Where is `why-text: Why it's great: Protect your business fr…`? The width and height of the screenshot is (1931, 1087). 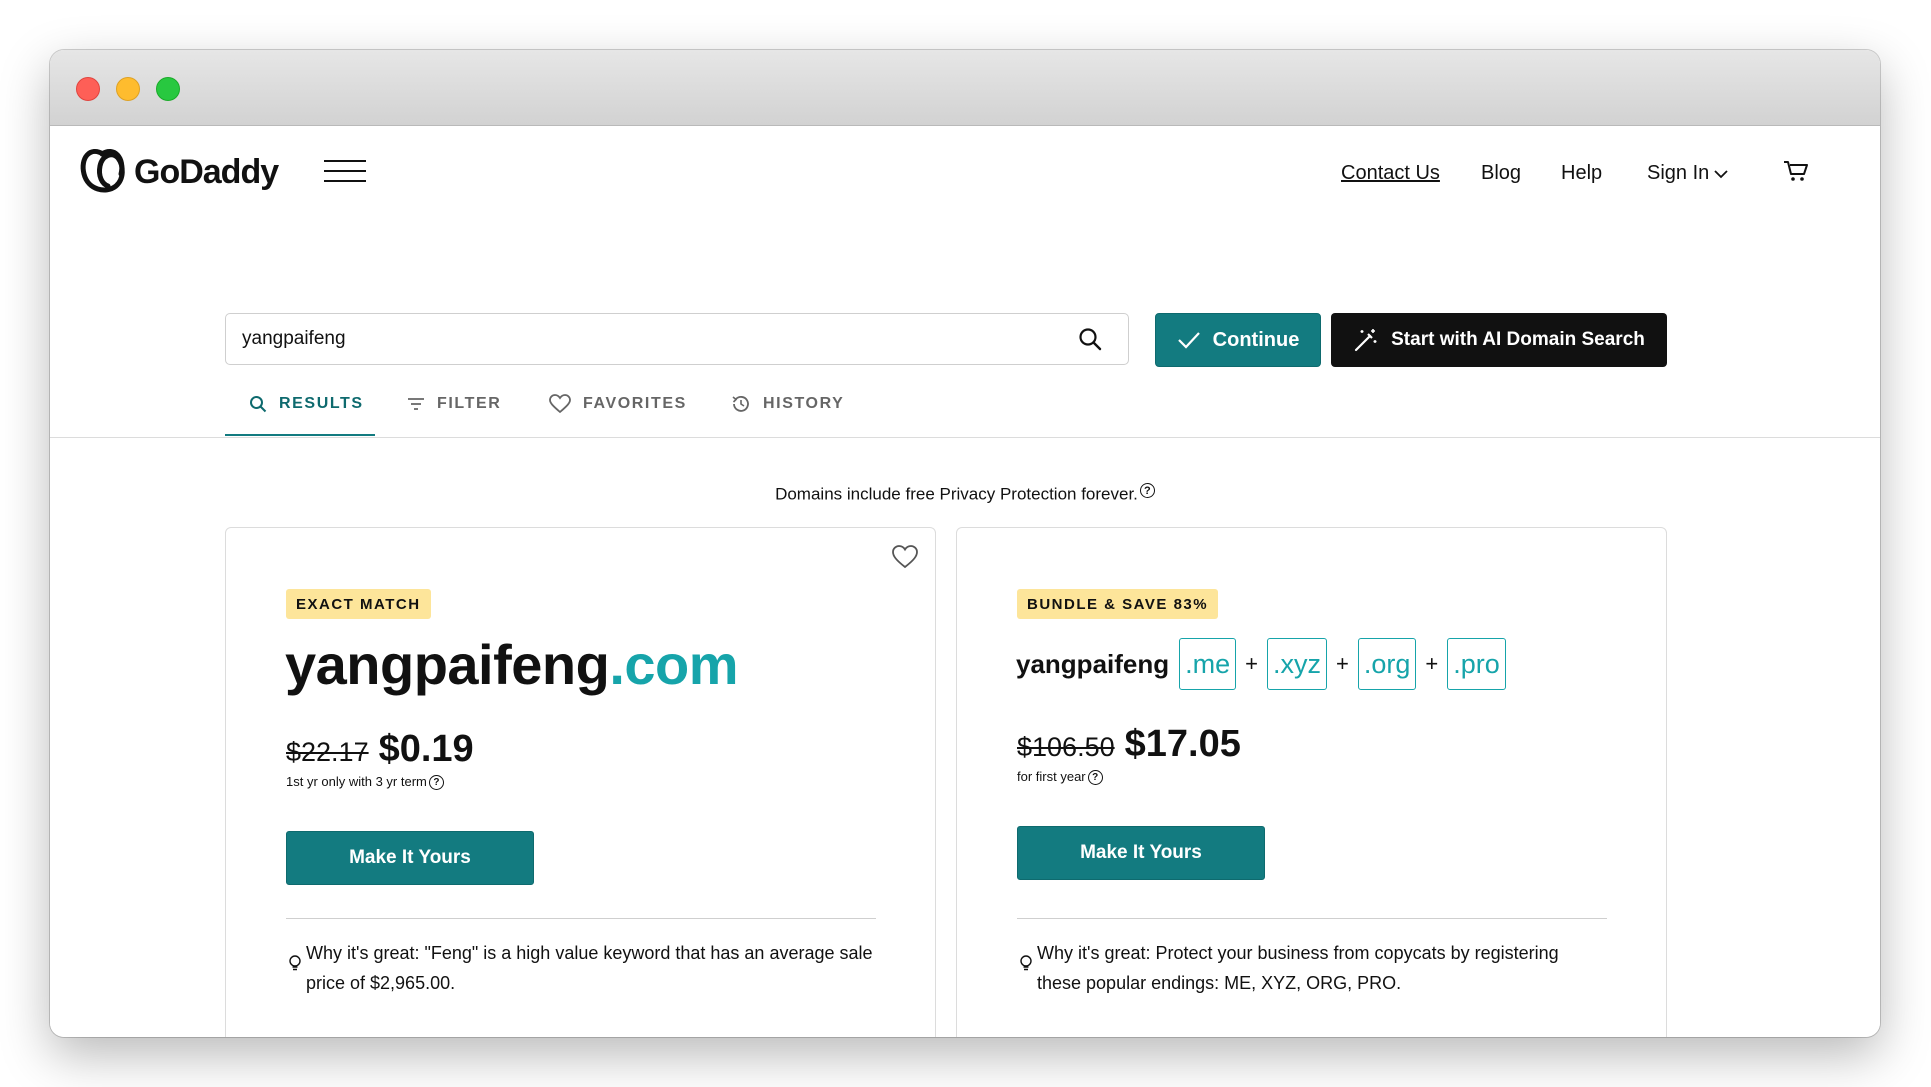 why-text: Why it's great: Protect your business fr… is located at coordinates (1298, 968).